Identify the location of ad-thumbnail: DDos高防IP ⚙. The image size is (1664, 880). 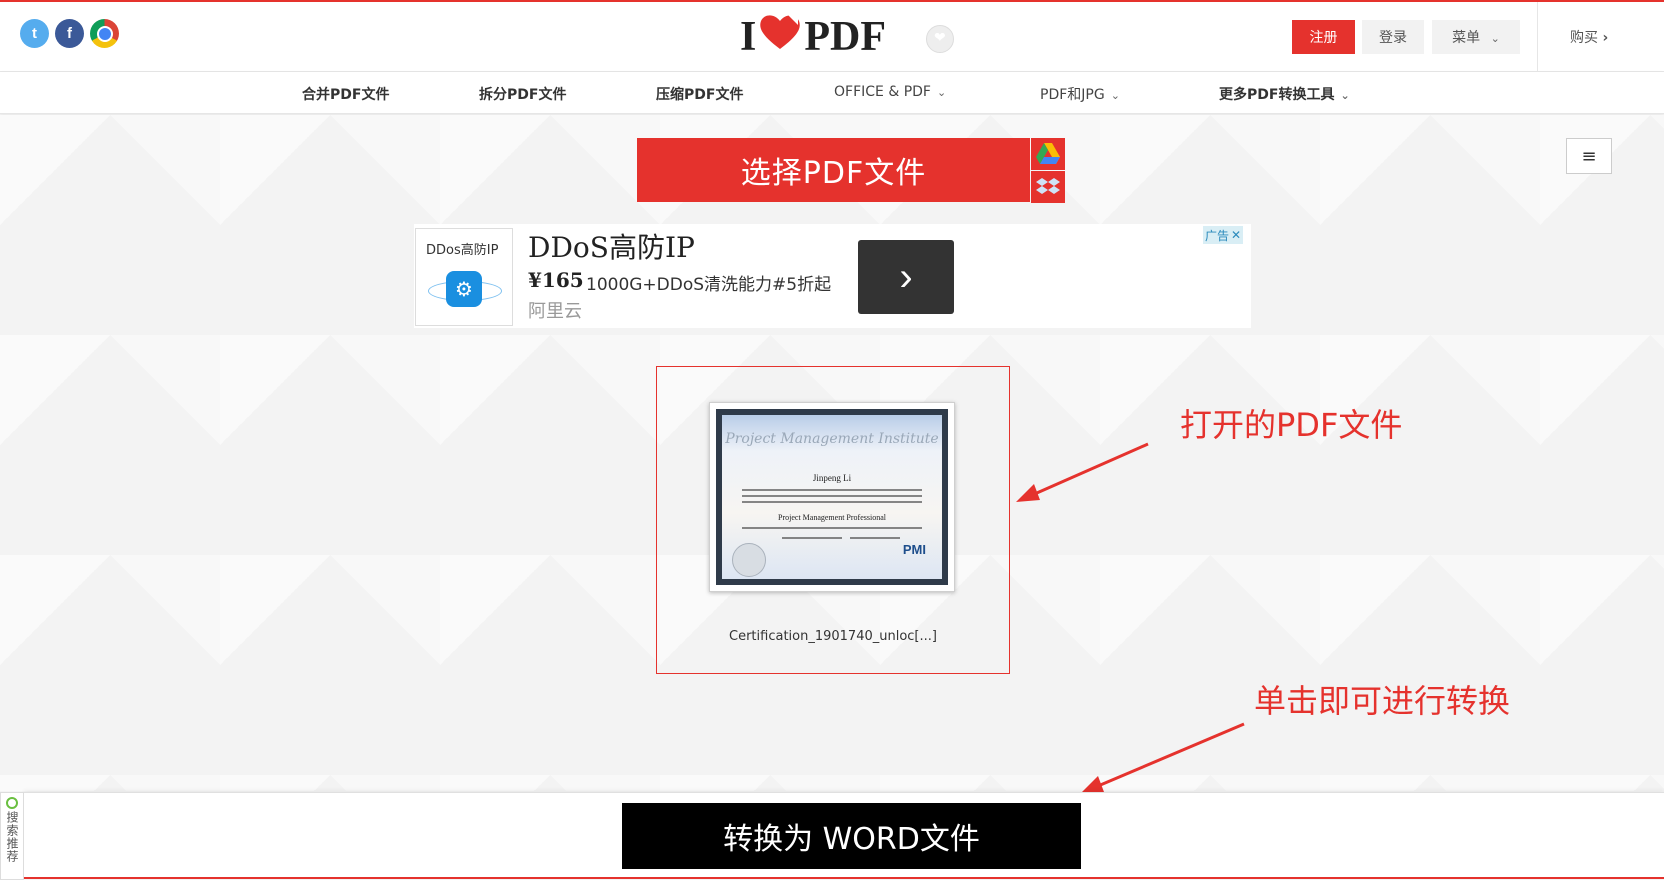
(464, 277).